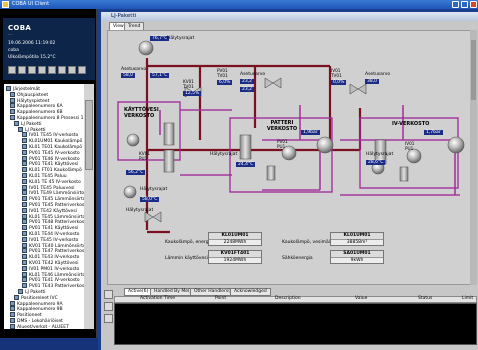  I want to click on iv-circulation-pump, so click(414, 156).